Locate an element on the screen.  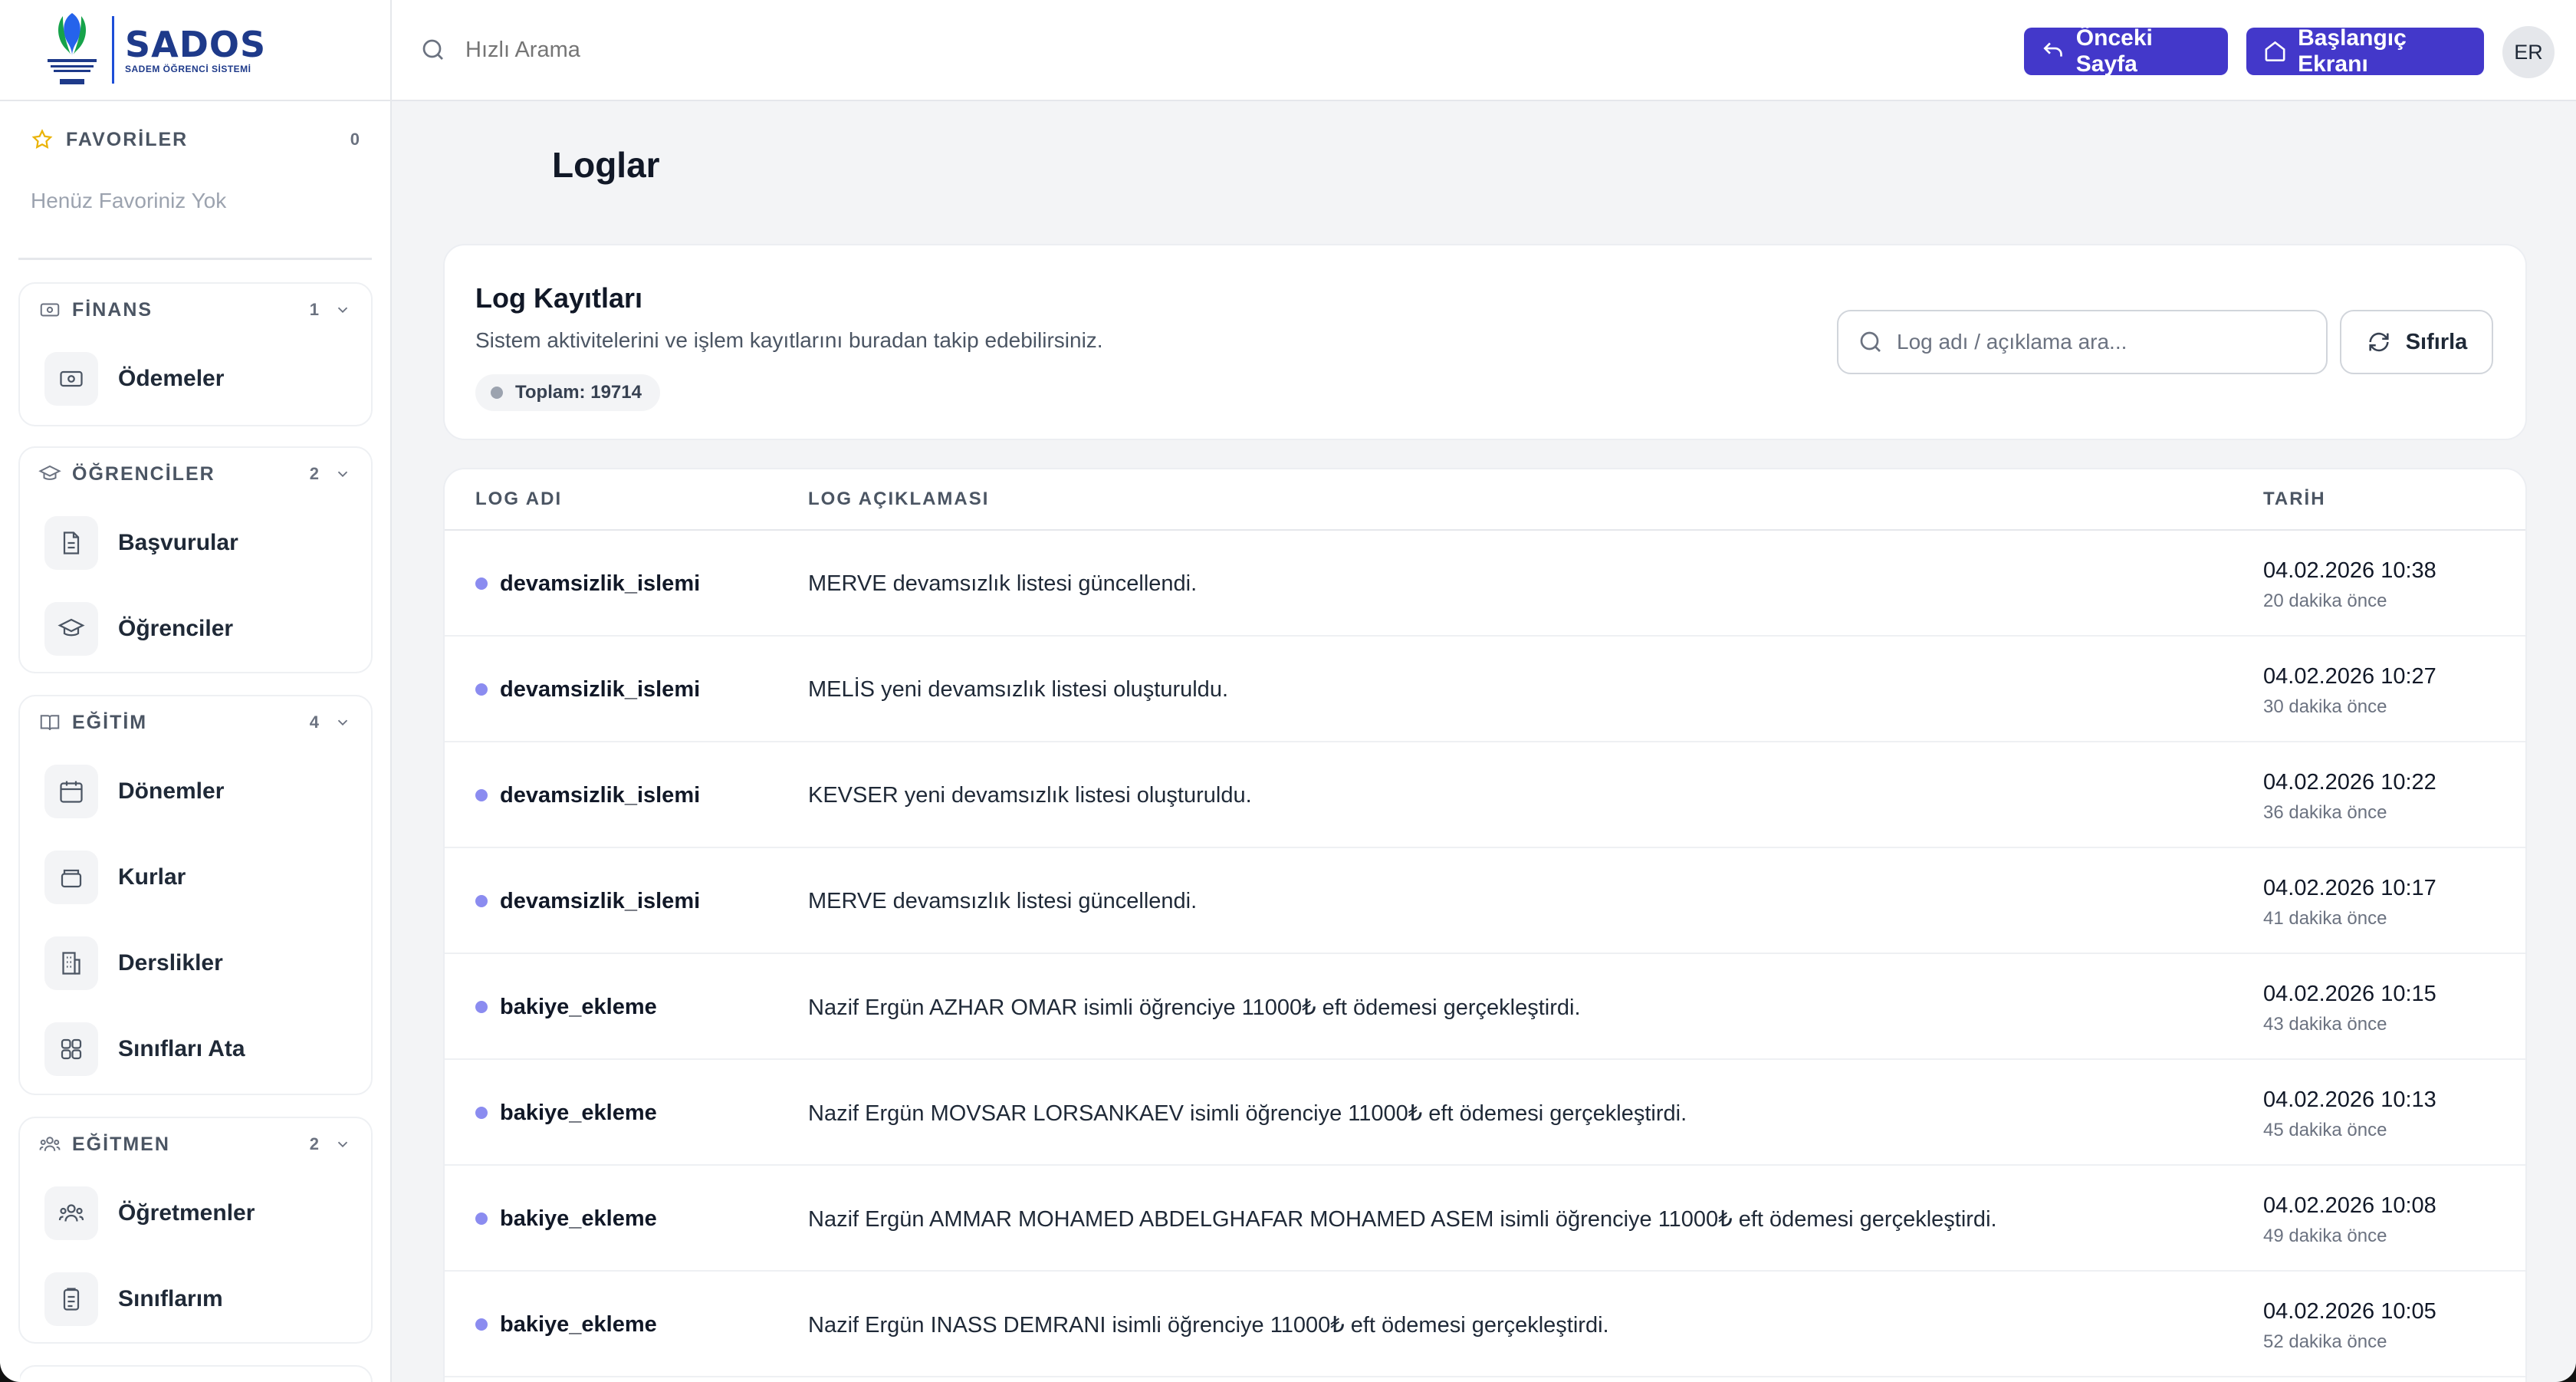
sidebar-item-basvurular: Başvurular is located at coordinates (195, 543).